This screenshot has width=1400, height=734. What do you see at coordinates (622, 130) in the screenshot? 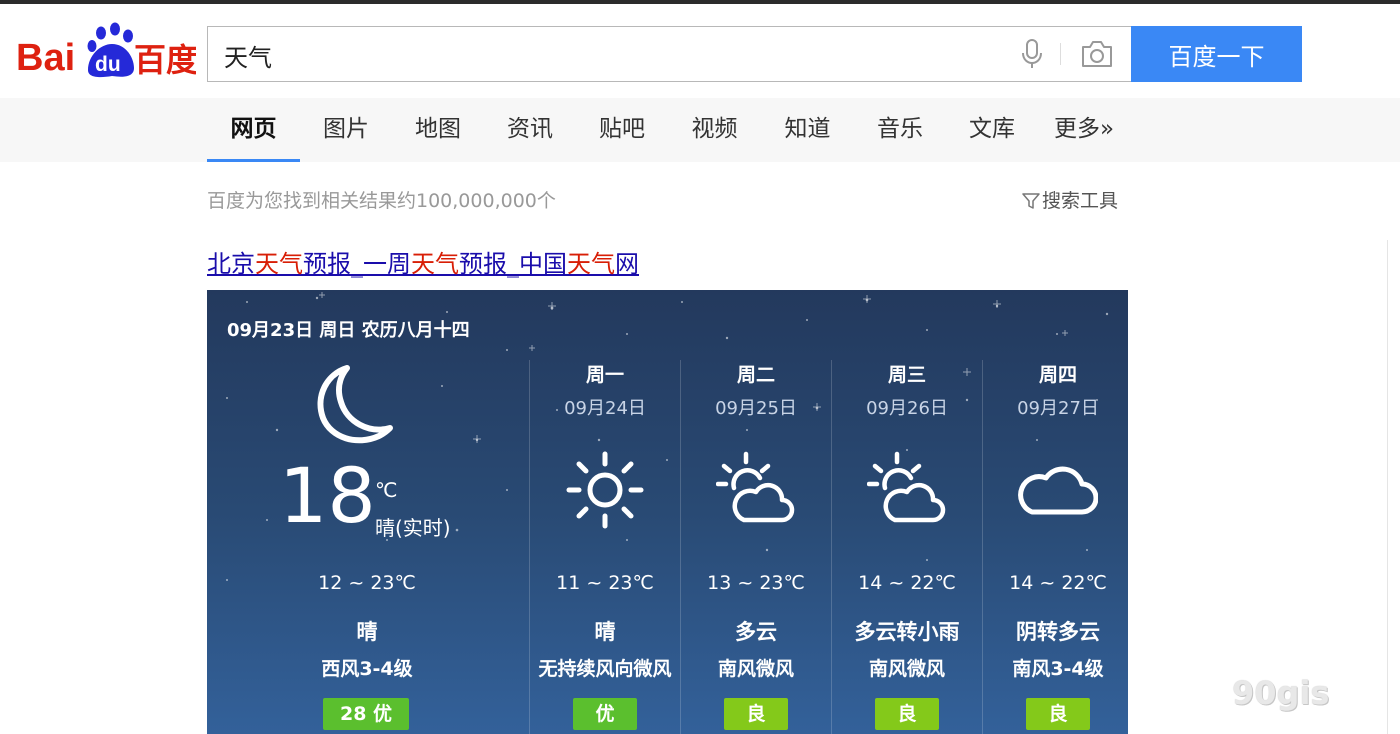
I see `tab-tieba: 贴吧` at bounding box center [622, 130].